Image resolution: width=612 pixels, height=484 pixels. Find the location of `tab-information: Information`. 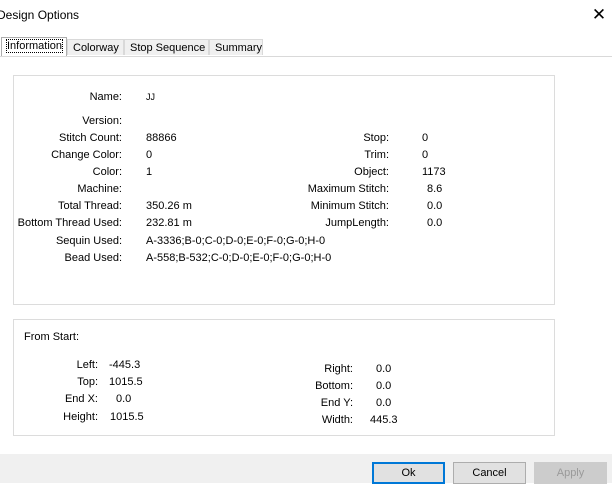

tab-information: Information is located at coordinates (34, 46).